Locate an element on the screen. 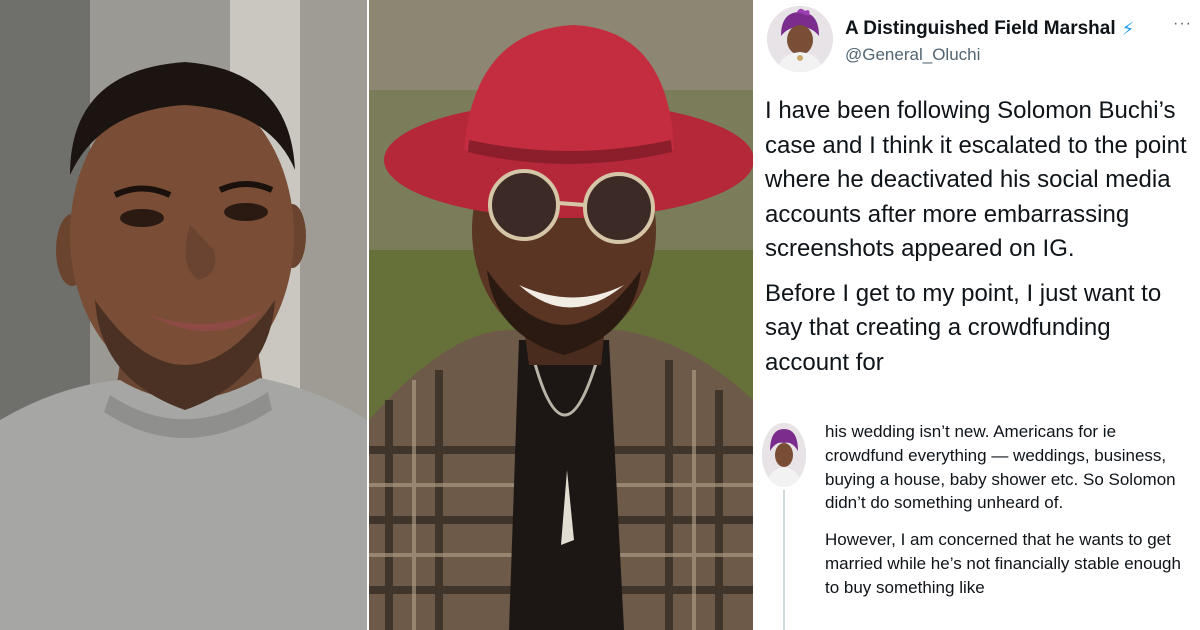  display-name-row: A Distinguished Field Marshal ⚡ is located at coordinates (989, 29).